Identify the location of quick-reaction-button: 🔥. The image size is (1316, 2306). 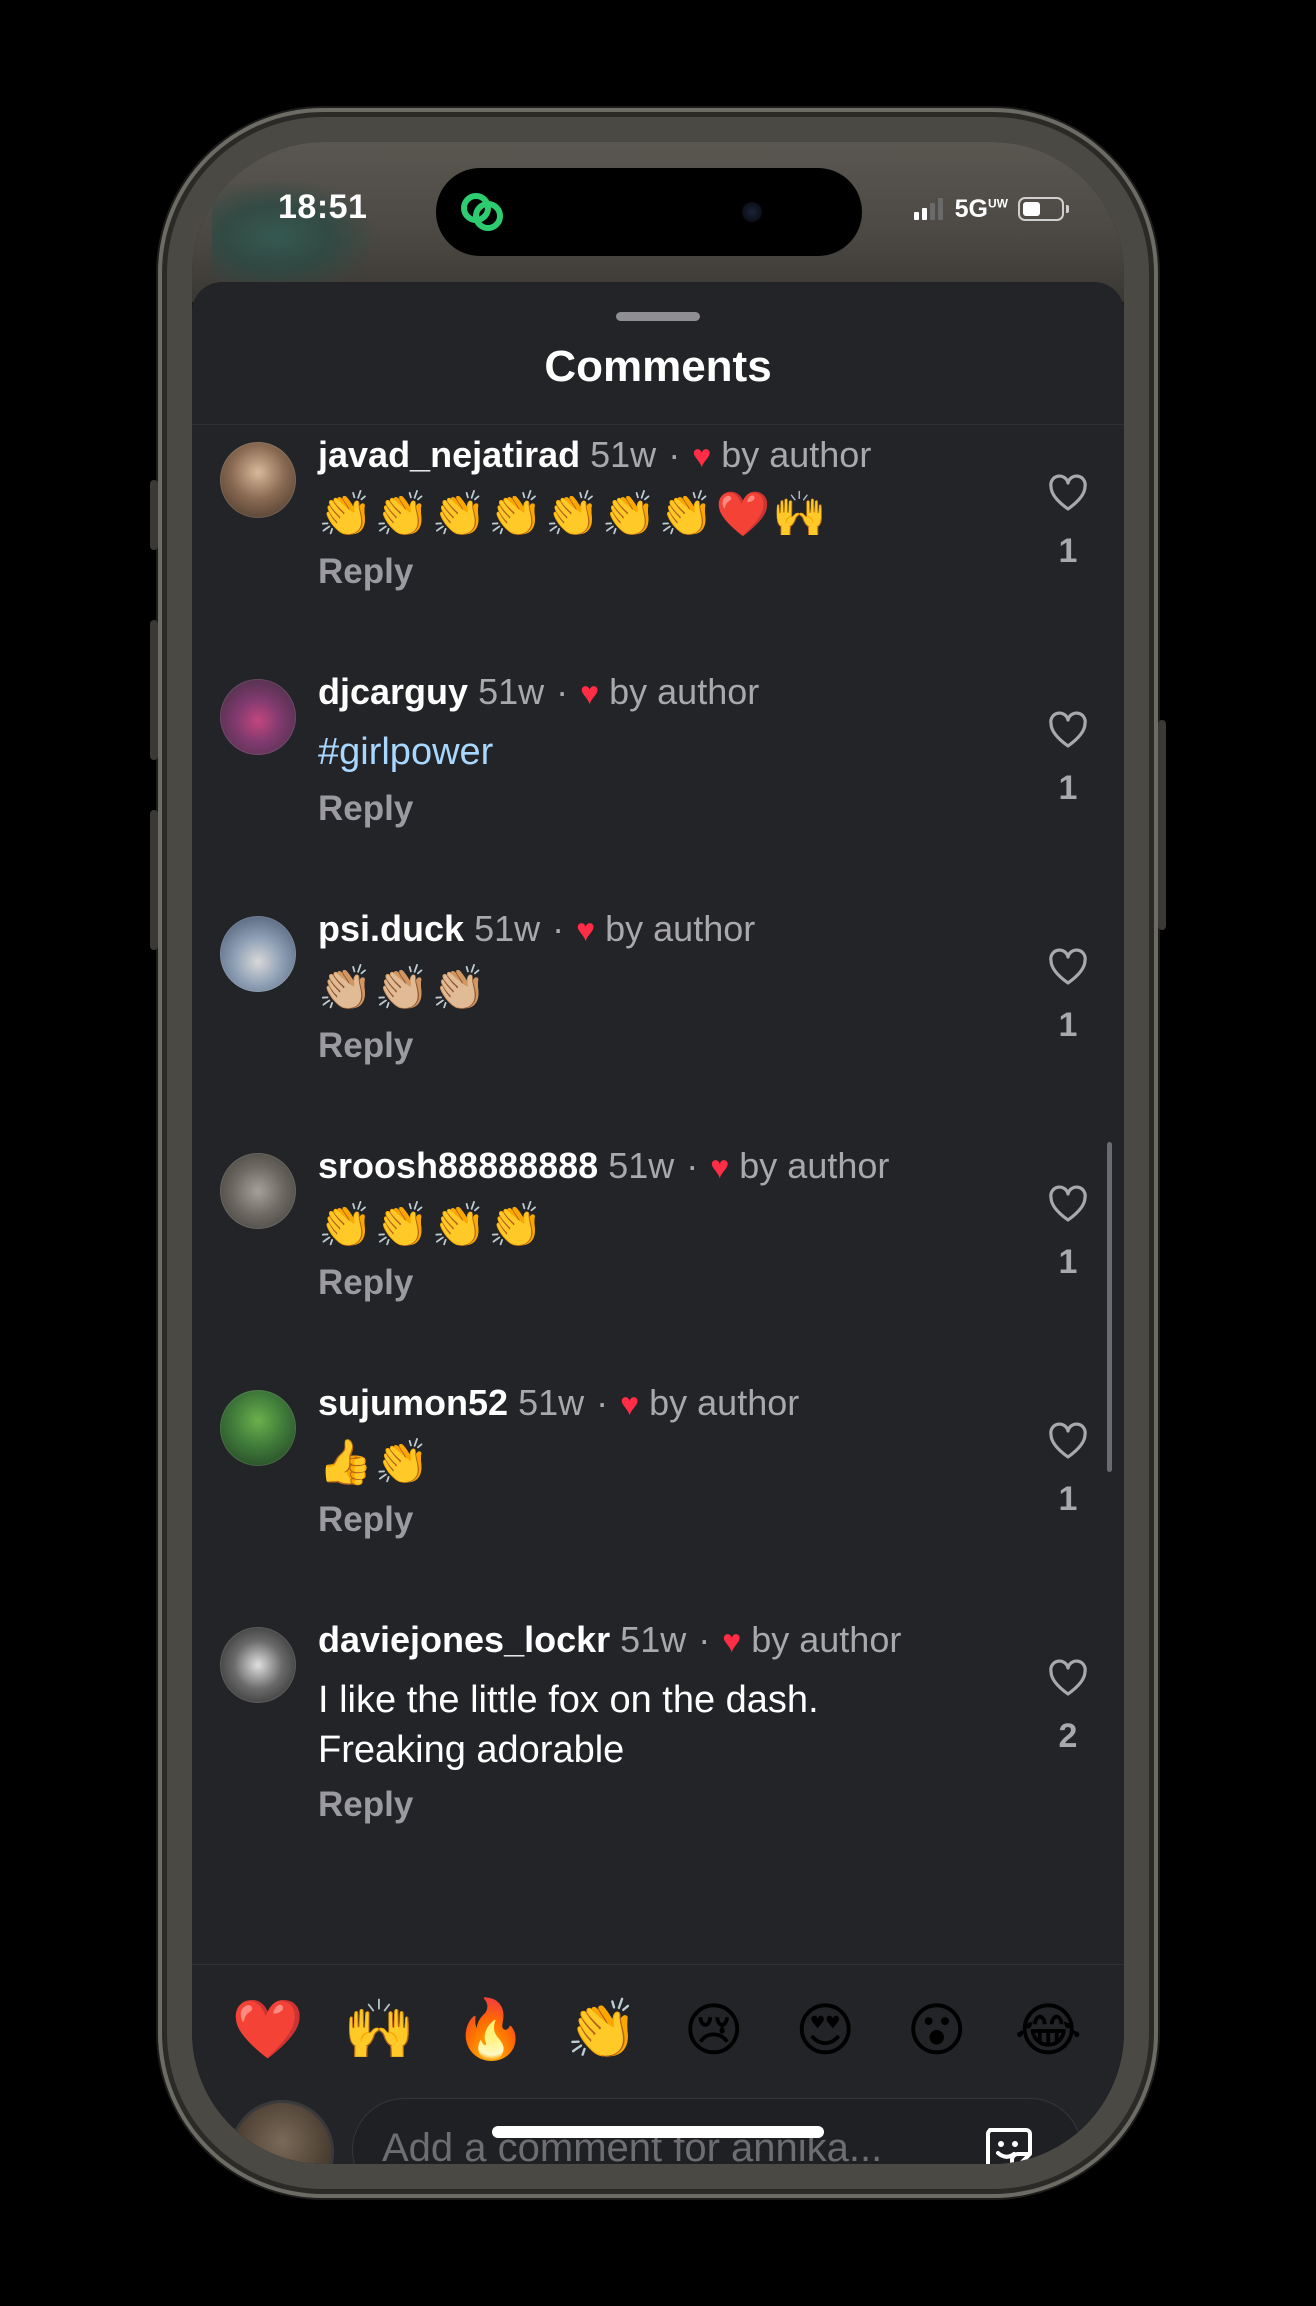
(491, 2030).